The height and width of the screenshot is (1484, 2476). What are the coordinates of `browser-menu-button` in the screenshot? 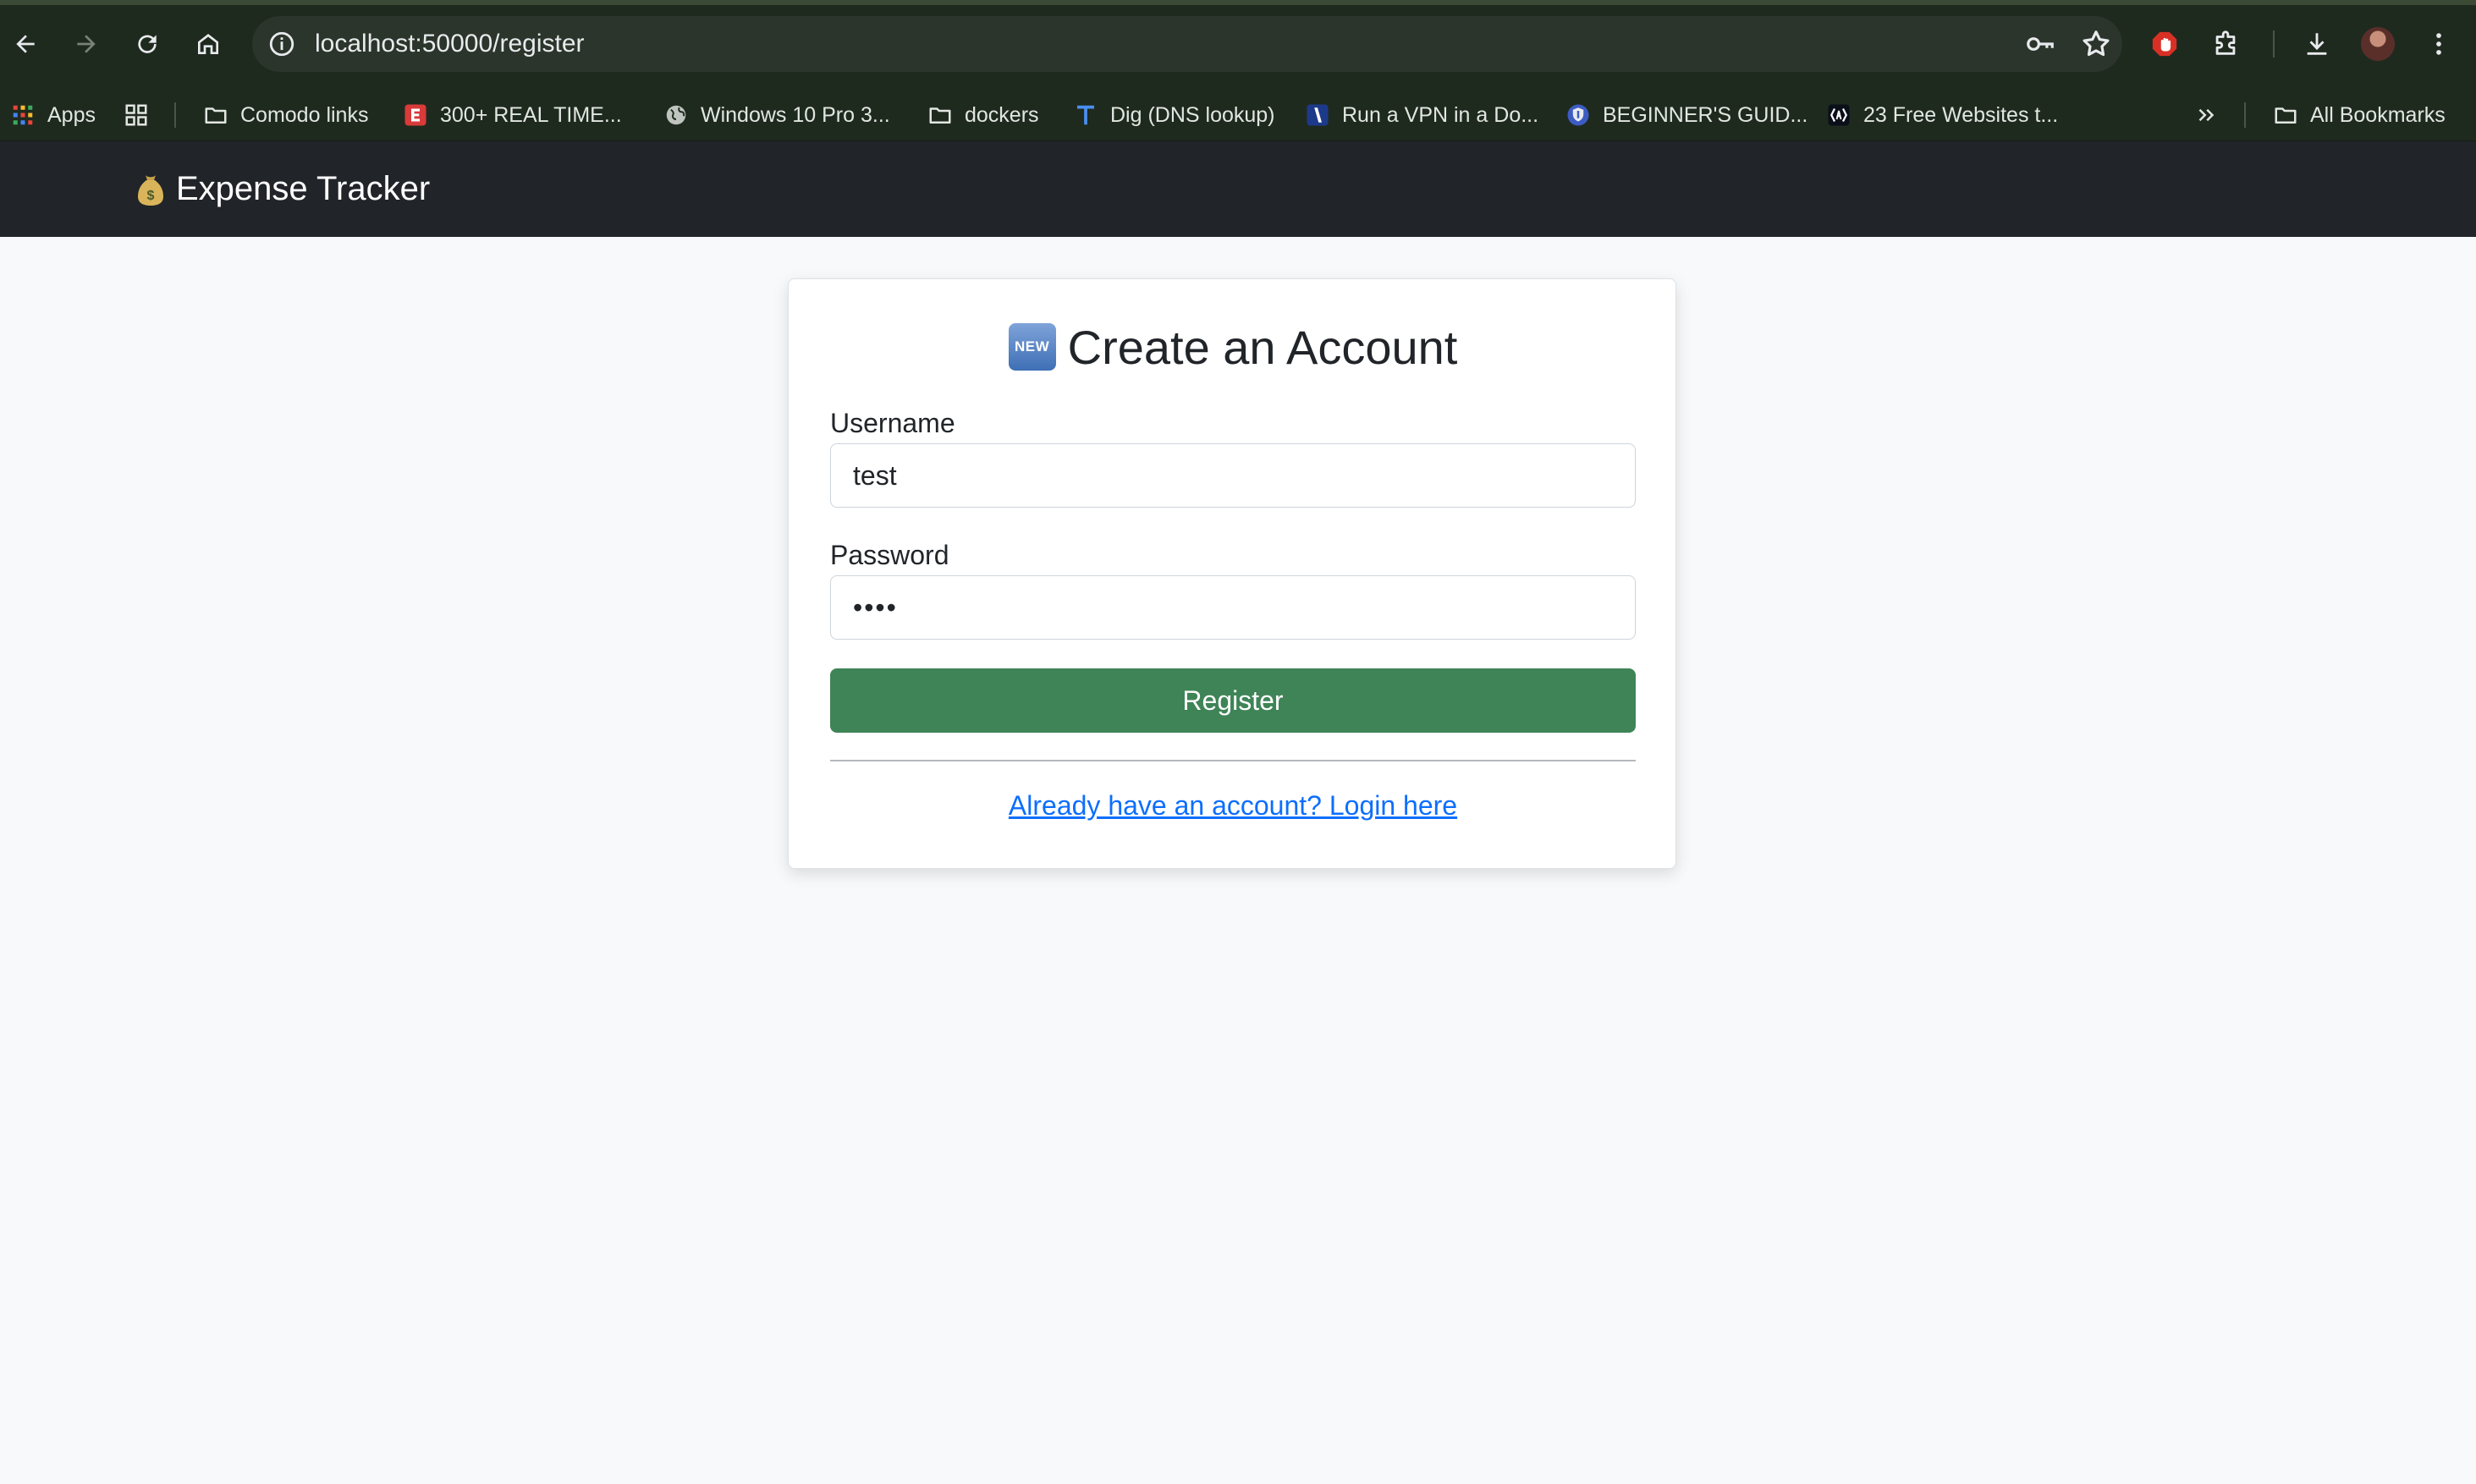 It's located at (2438, 44).